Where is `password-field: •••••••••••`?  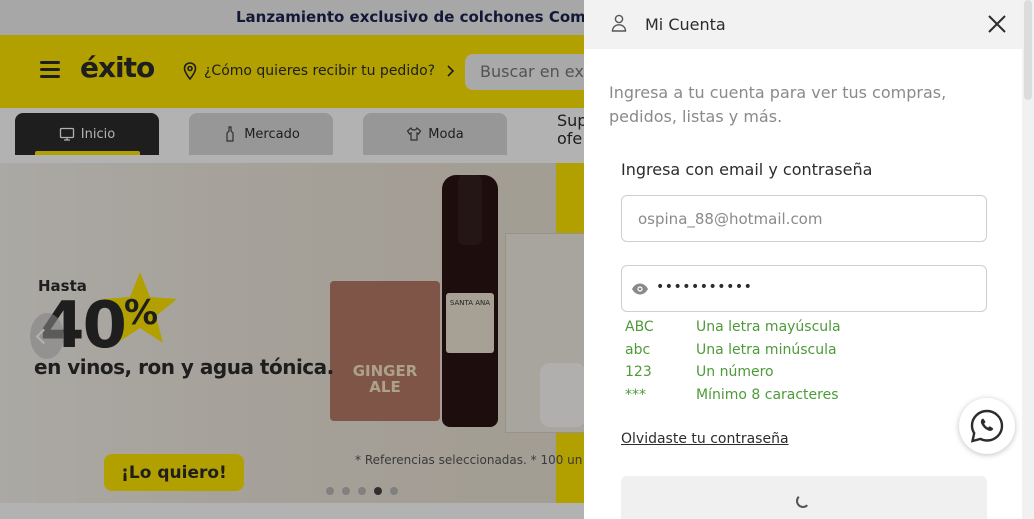 password-field: ••••••••••• is located at coordinates (804, 288).